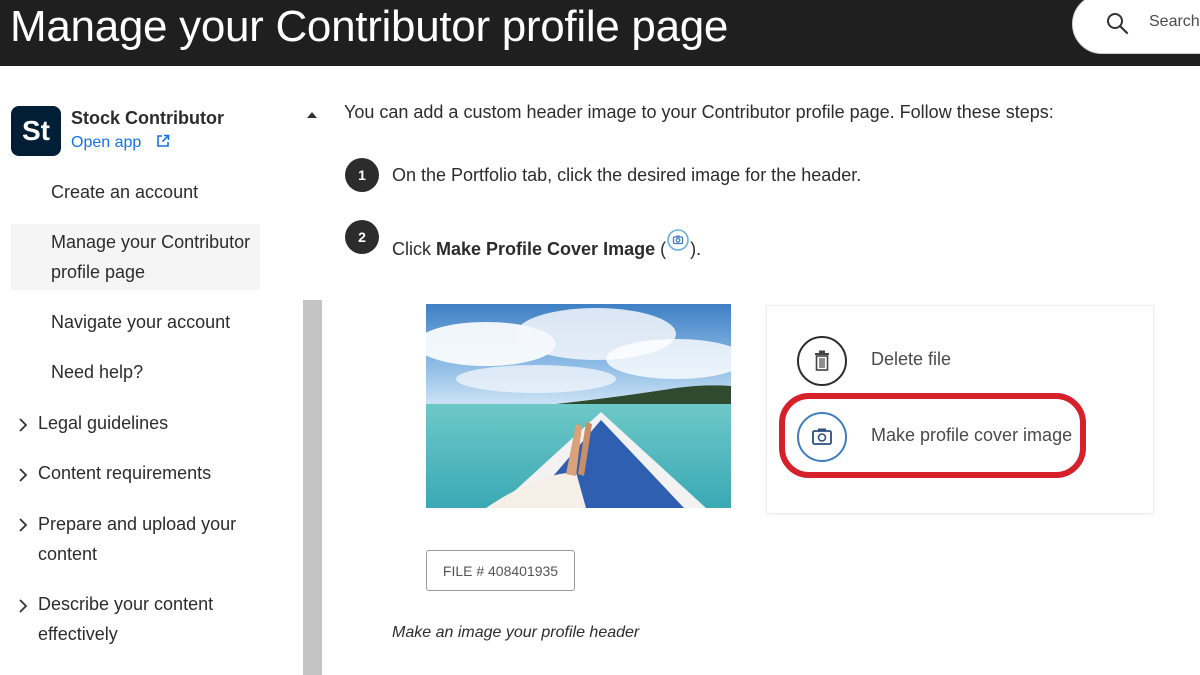  I want to click on open-app-label: Open app, so click(106, 142).